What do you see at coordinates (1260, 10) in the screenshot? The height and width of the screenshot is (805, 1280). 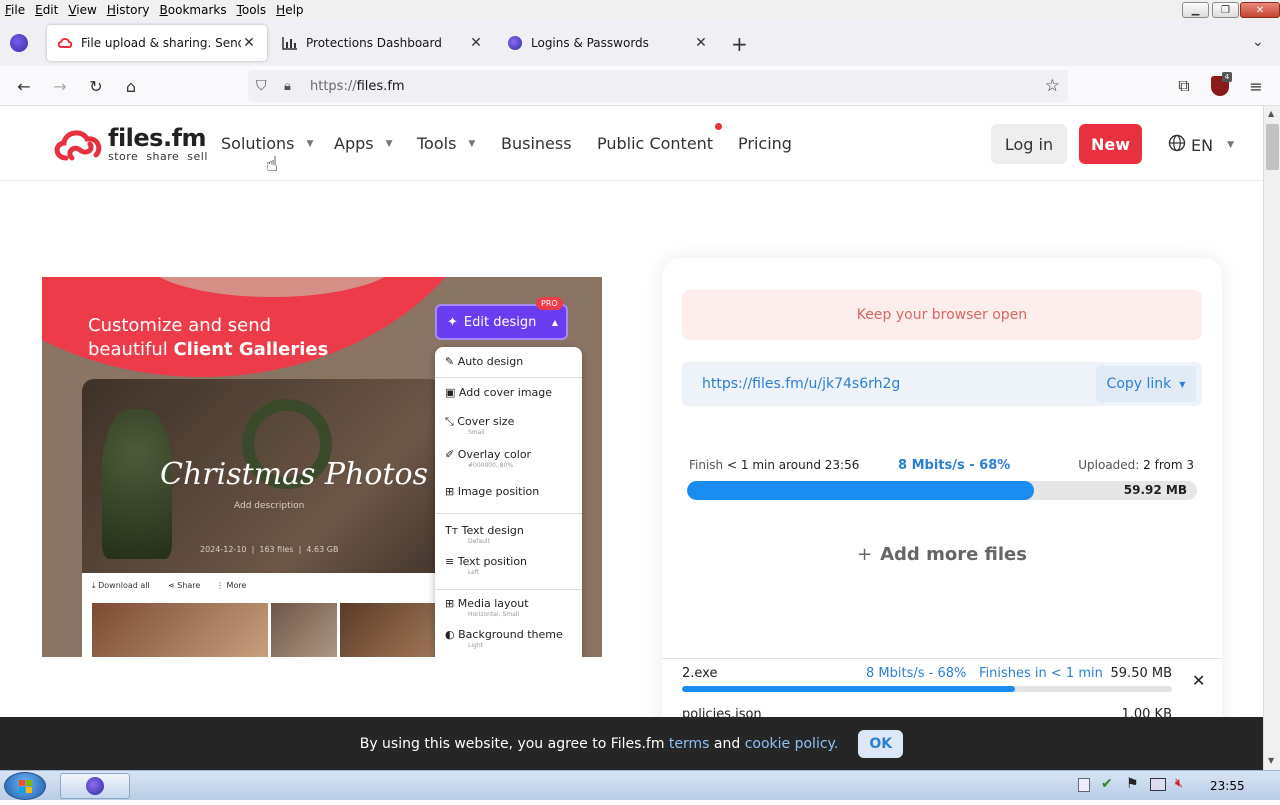 I see `close-window-button: ✕` at bounding box center [1260, 10].